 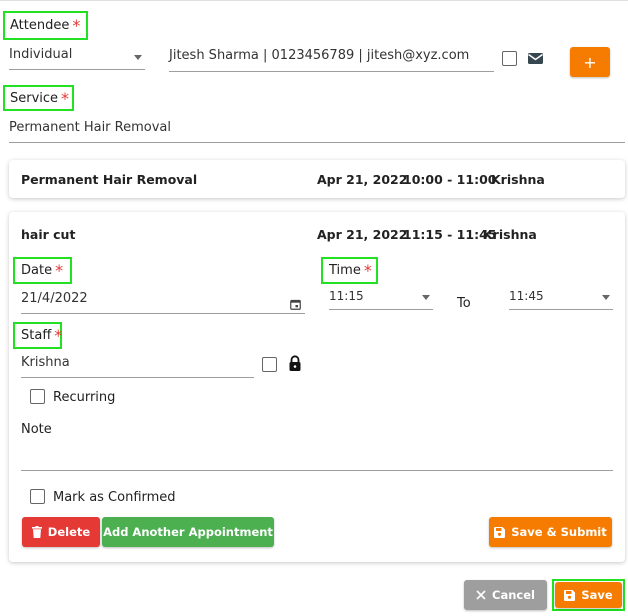 I want to click on save-label: Save, so click(x=597, y=595).